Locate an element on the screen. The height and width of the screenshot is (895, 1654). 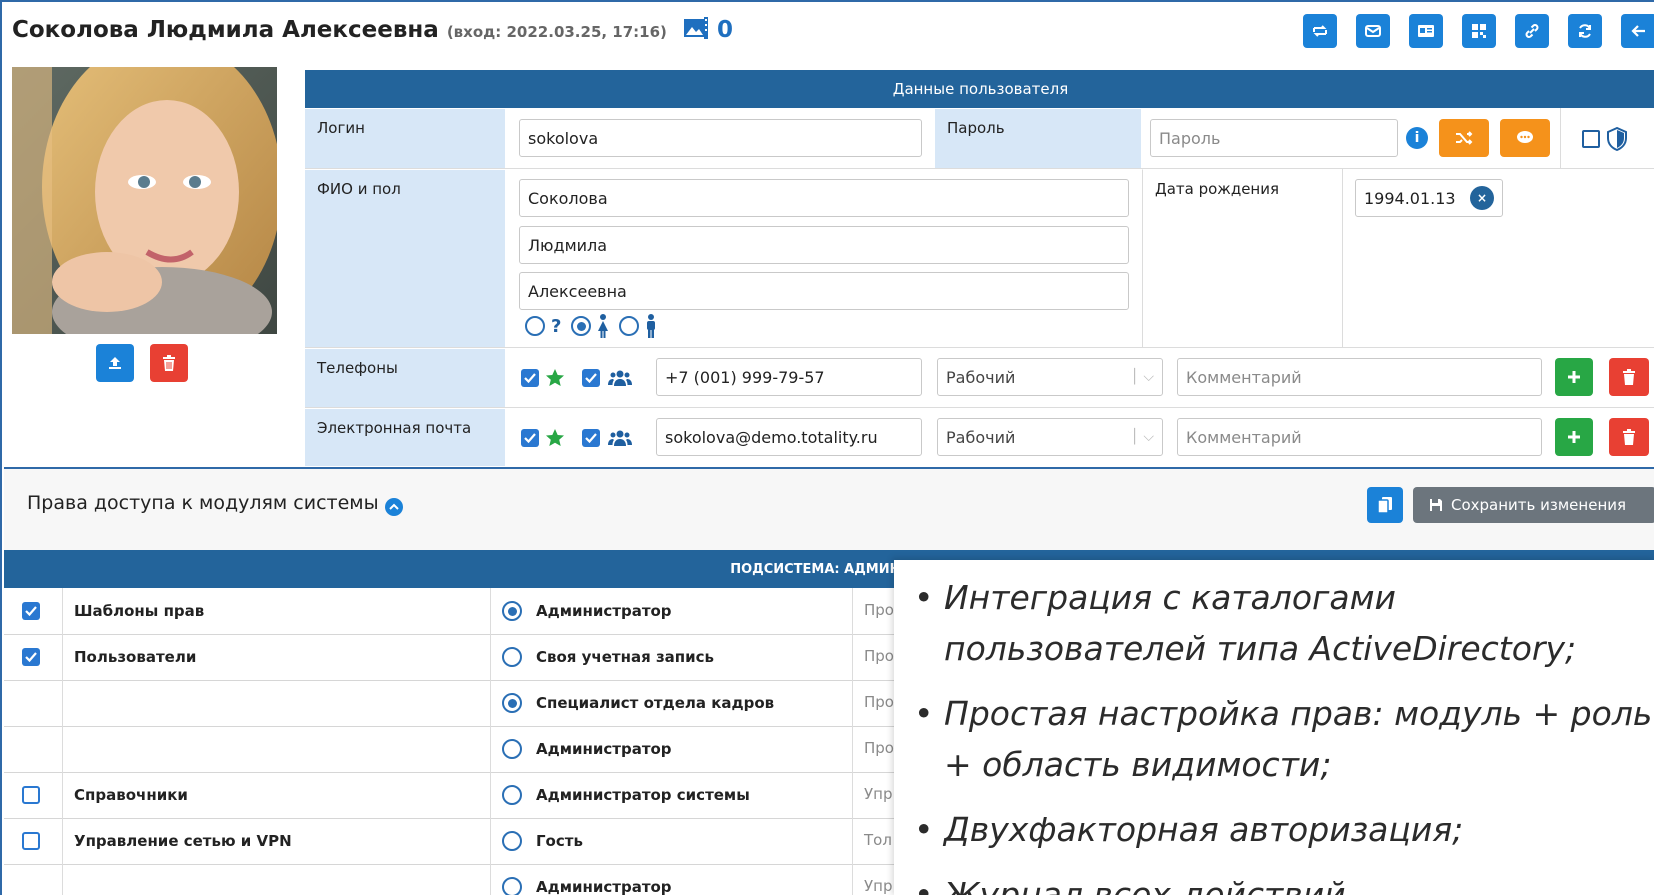
qr-code-icon is located at coordinates (1479, 31).